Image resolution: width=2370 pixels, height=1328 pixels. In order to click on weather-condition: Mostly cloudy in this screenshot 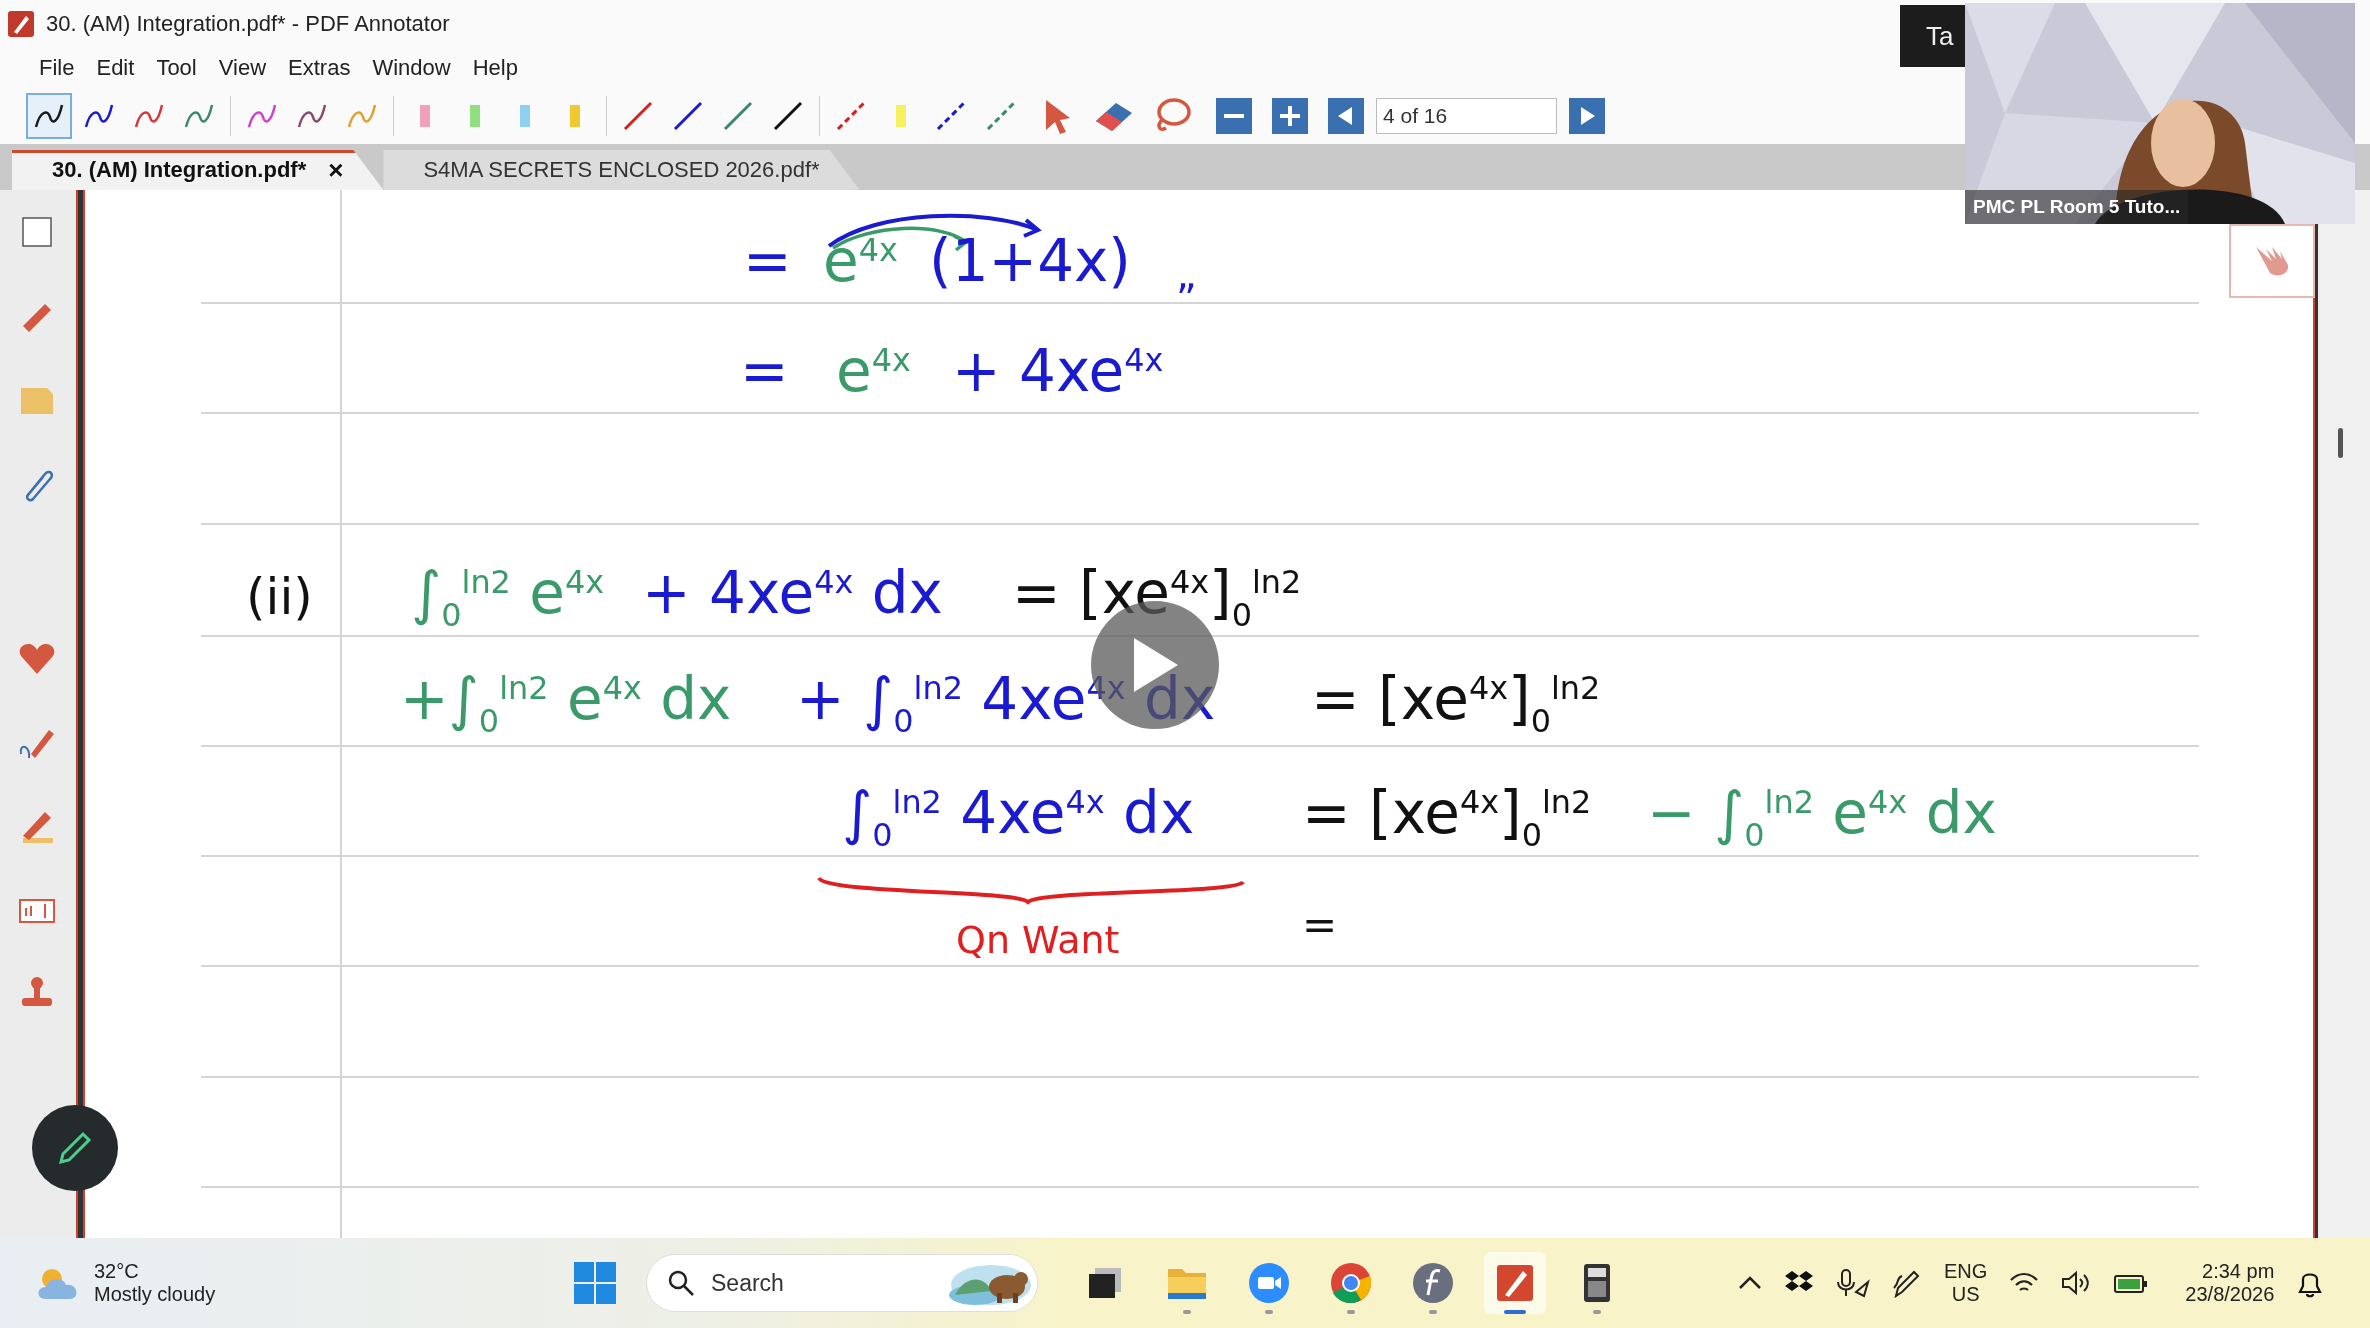, I will do `click(155, 1294)`.